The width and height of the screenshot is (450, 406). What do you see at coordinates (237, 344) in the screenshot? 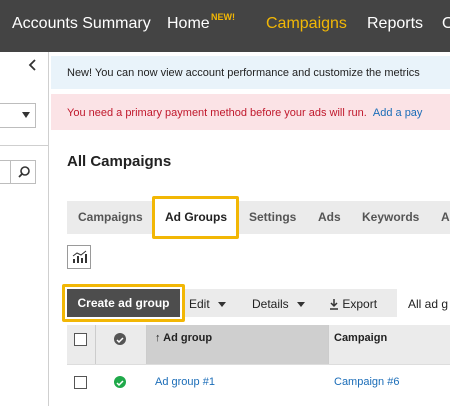
I see `sorted-column-header` at bounding box center [237, 344].